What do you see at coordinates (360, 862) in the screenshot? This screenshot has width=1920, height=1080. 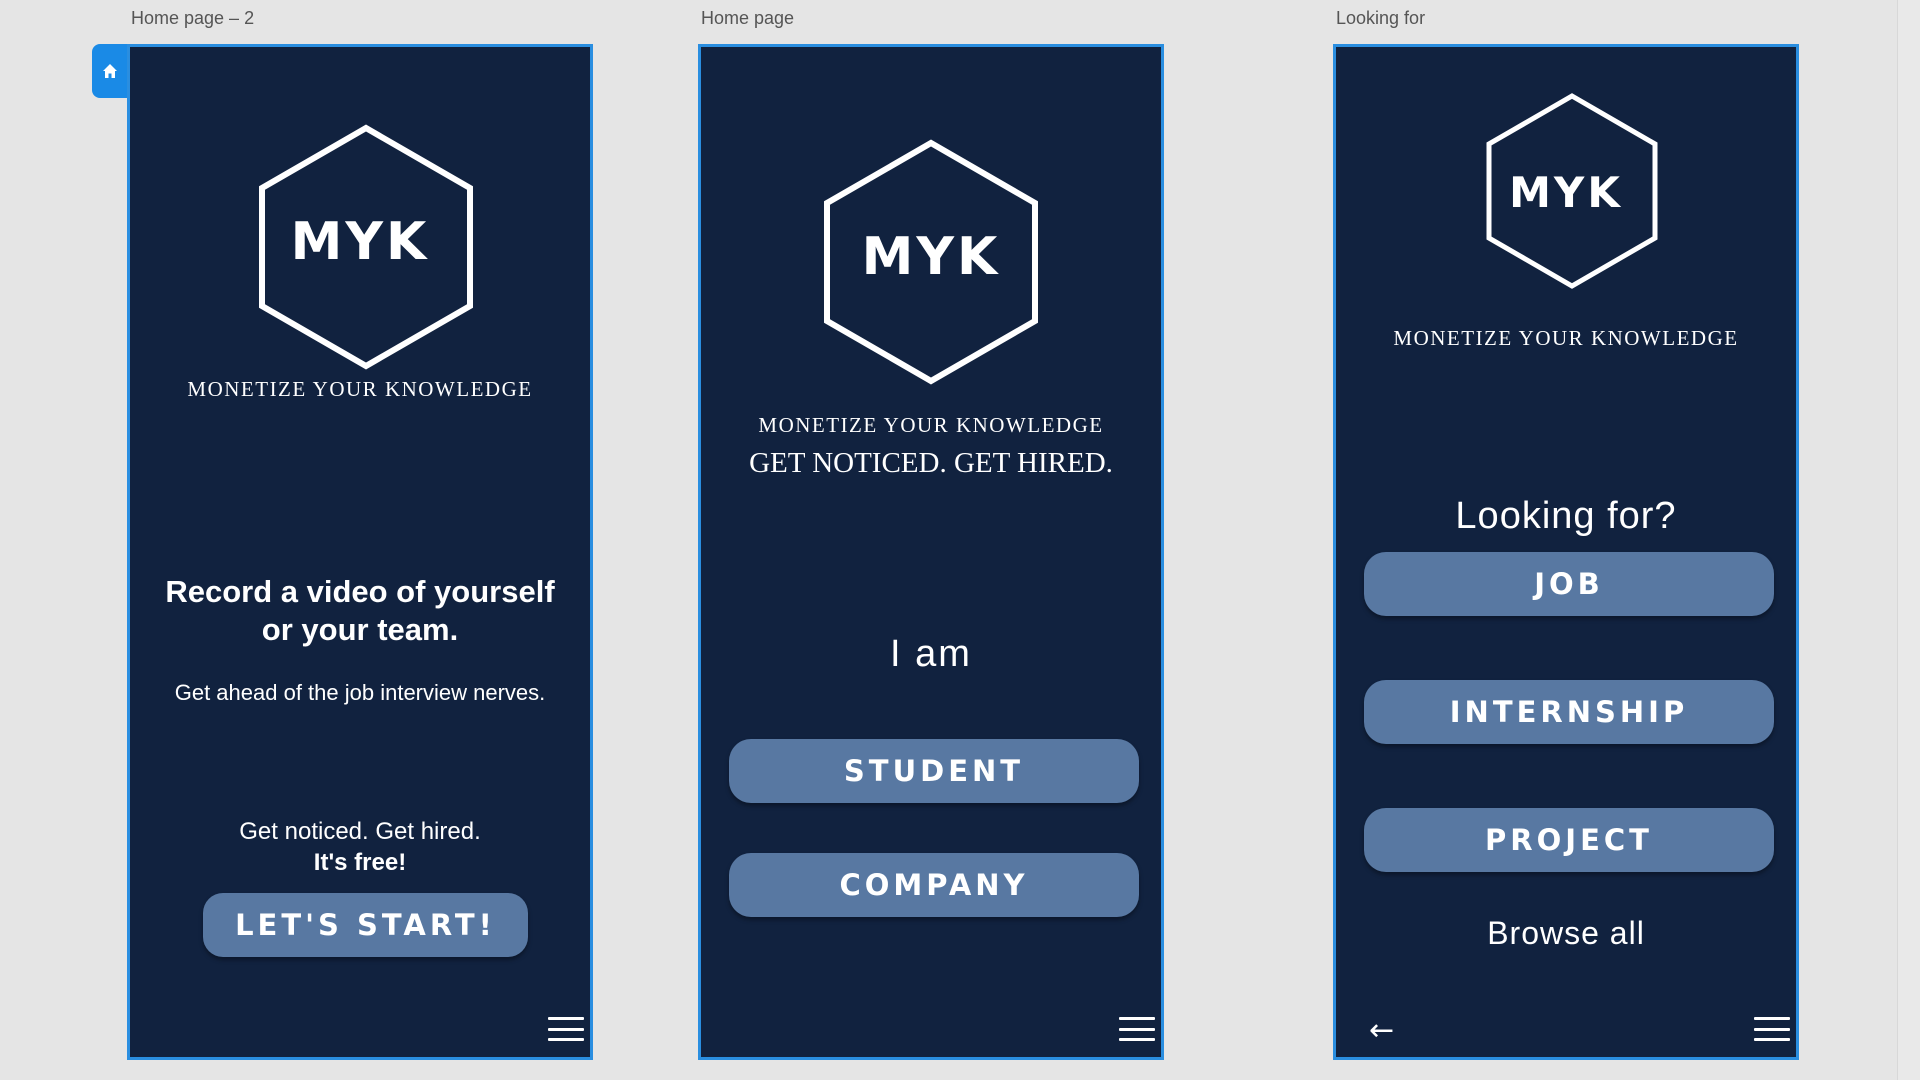 I see `cta-line-2: It's free!` at bounding box center [360, 862].